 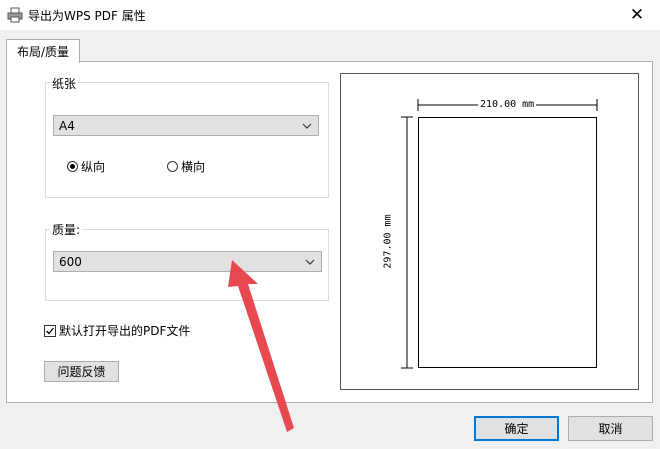 I want to click on quality-value: 600, so click(x=70, y=262).